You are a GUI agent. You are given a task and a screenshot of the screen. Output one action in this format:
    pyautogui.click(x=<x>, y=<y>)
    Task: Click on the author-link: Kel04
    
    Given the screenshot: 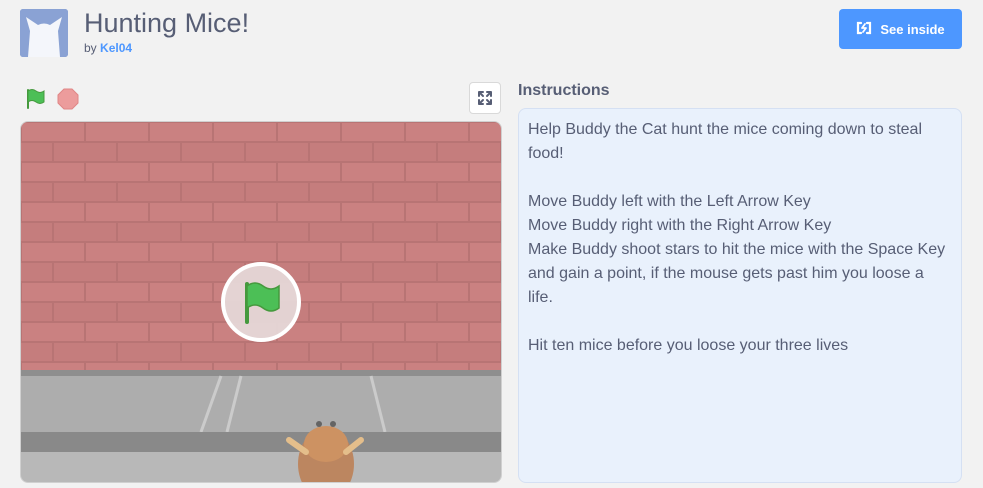 What is the action you would take?
    pyautogui.click(x=116, y=48)
    